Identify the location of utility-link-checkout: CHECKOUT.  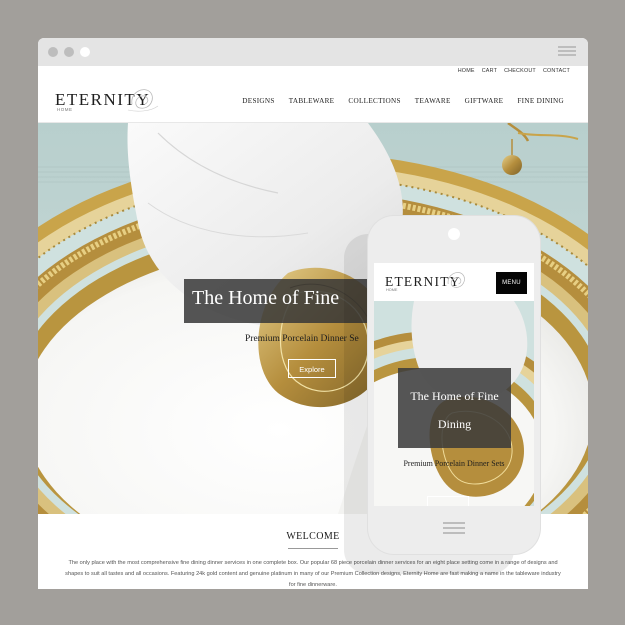
(520, 71).